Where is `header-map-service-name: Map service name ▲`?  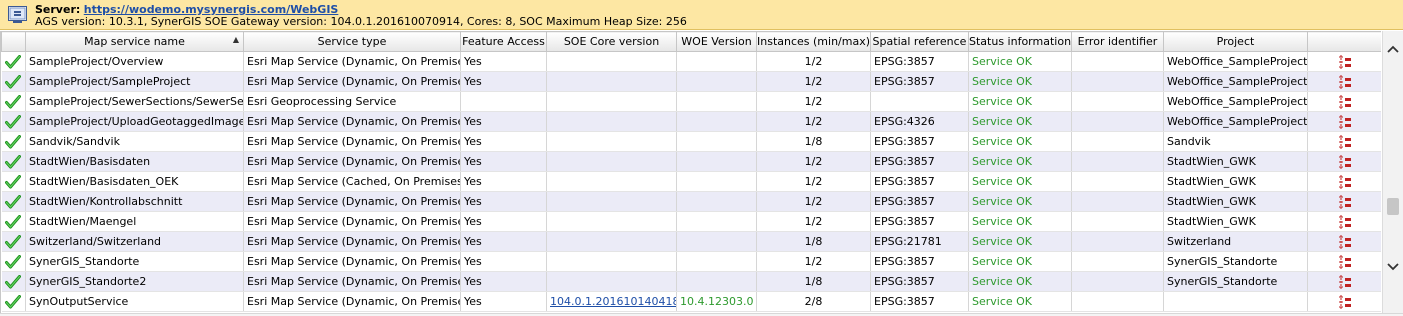
header-map-service-name: Map service name ▲ is located at coordinates (134, 41).